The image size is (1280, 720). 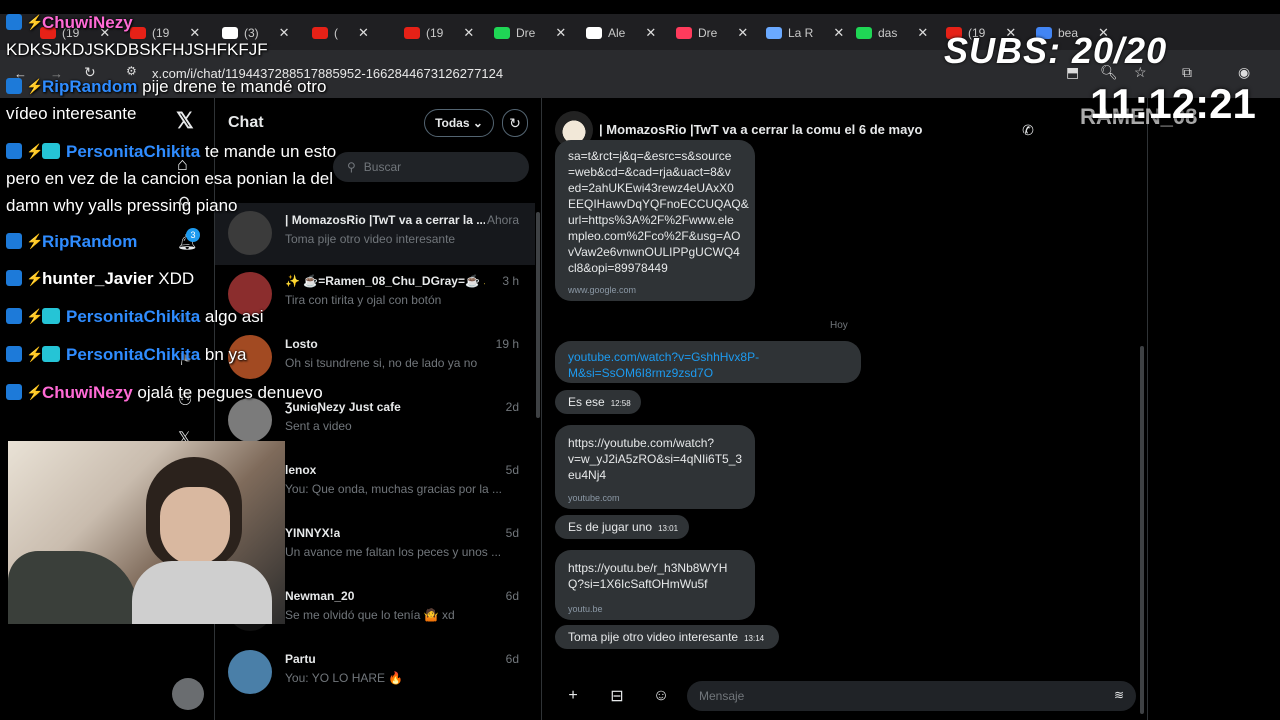 I want to click on message-bubble: Toma pije otro video interesante 13:14, so click(x=667, y=637).